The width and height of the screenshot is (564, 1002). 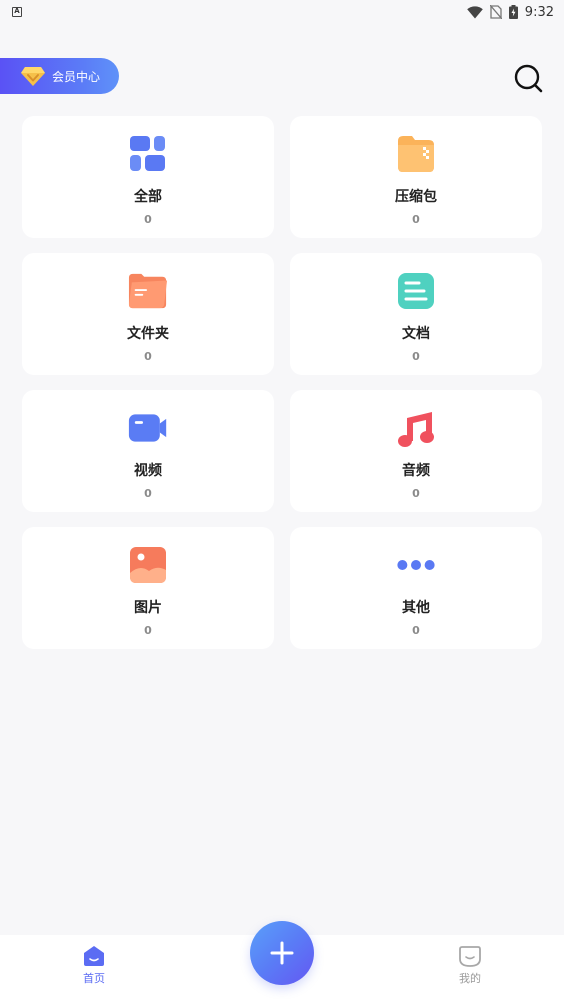 What do you see at coordinates (148, 608) in the screenshot?
I see `category-label: 图片` at bounding box center [148, 608].